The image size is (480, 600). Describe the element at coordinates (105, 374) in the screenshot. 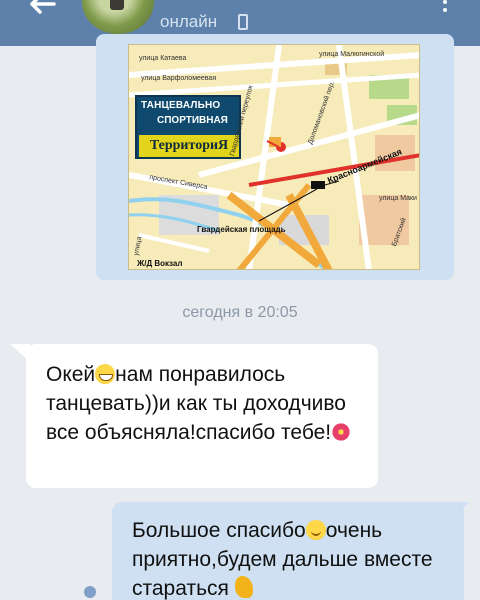

I see `grinning-emoji-icon` at that location.